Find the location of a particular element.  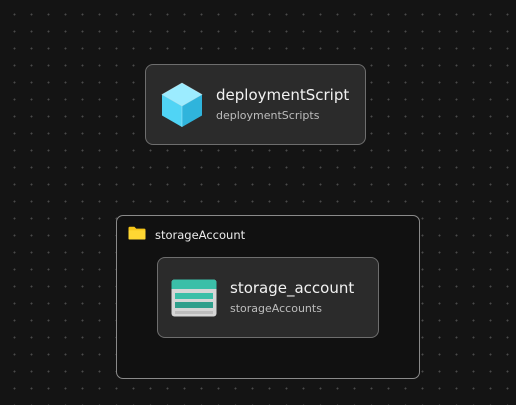

node-deployment-script: deploymentScript deploymentScripts is located at coordinates (255, 104).